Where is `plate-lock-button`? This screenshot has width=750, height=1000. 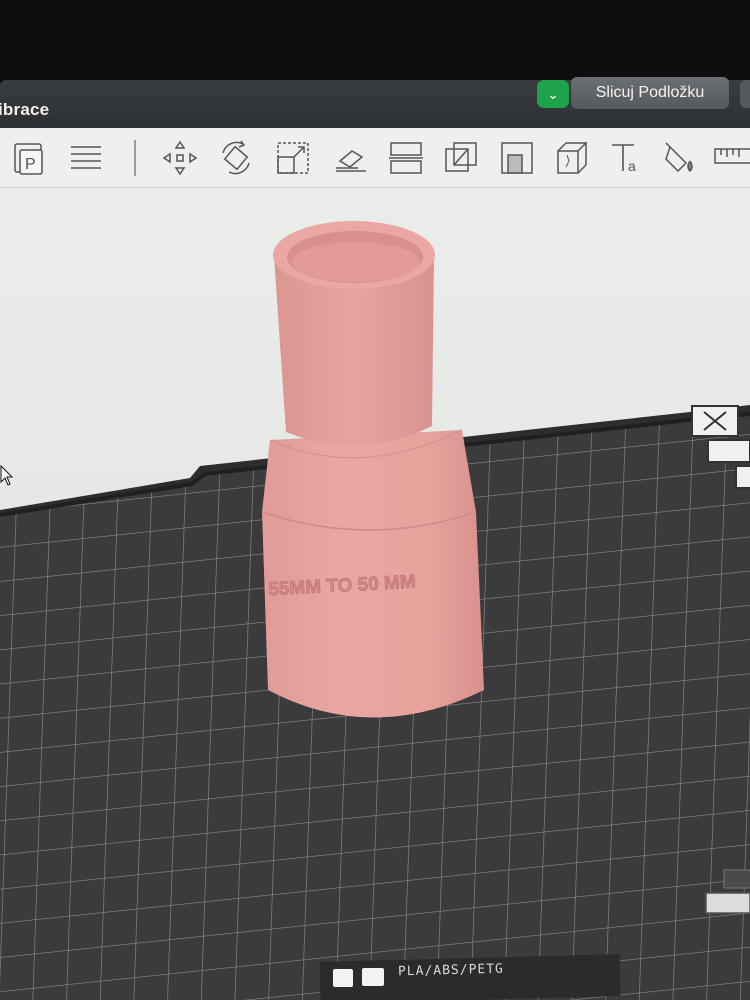 plate-lock-button is located at coordinates (727, 903).